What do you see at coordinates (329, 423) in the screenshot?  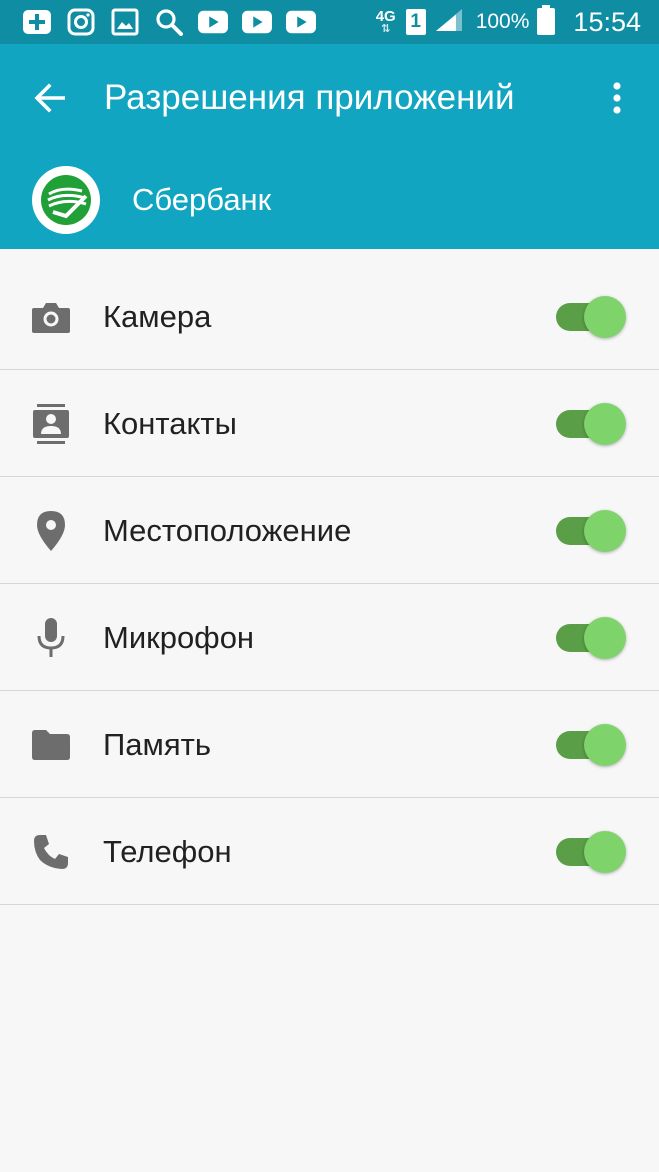 I see `permission-row-contacts: Контакты` at bounding box center [329, 423].